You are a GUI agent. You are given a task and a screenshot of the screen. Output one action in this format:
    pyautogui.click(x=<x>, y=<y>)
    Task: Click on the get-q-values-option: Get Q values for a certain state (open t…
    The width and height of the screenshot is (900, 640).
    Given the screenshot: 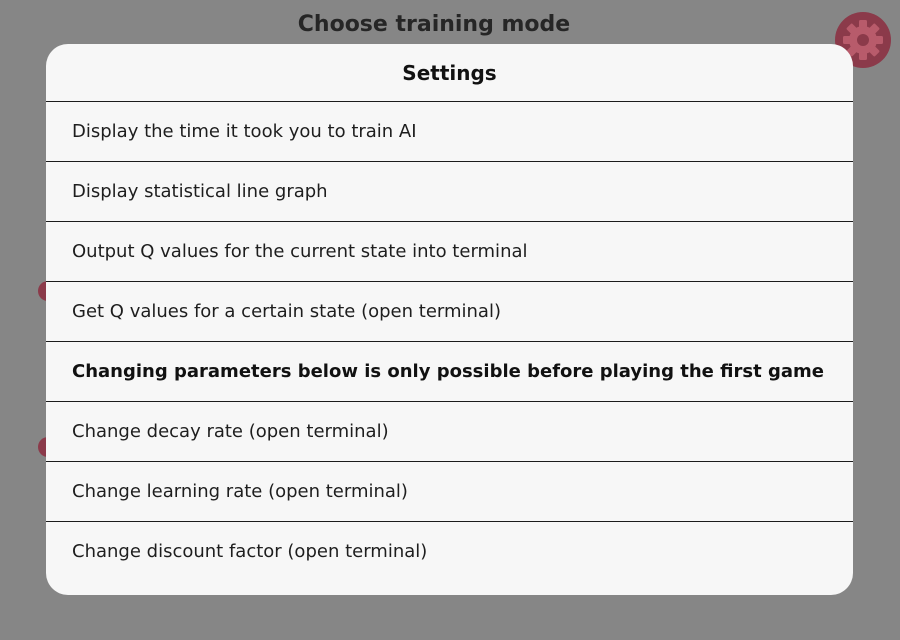 What is the action you would take?
    pyautogui.click(x=449, y=312)
    